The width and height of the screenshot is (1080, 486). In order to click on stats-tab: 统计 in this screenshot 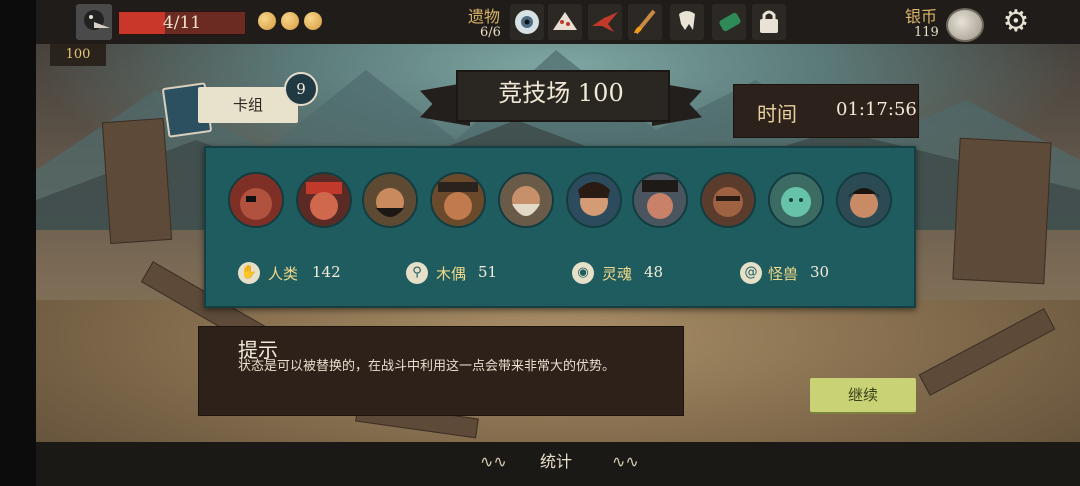, I will do `click(556, 460)`.